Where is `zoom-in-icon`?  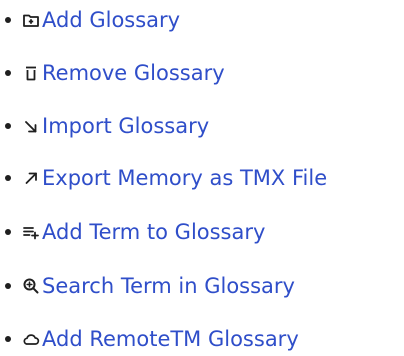
zoom-in-icon is located at coordinates (31, 286).